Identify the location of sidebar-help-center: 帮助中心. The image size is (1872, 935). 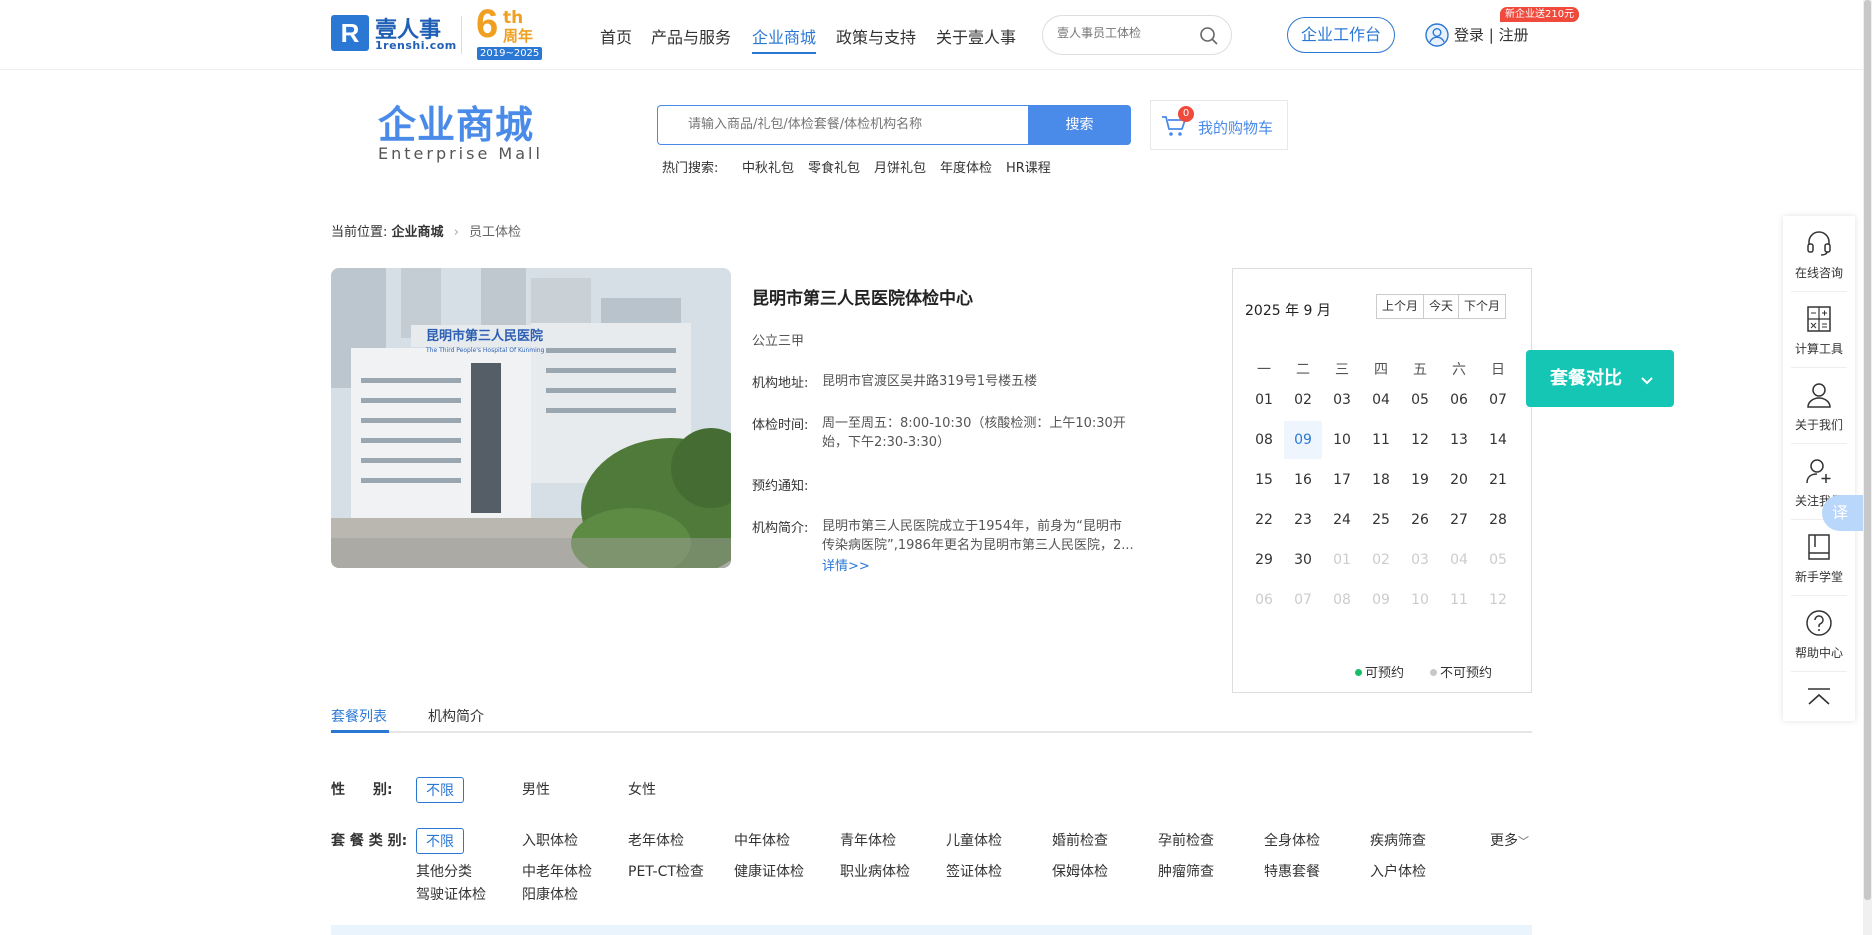
(1819, 634).